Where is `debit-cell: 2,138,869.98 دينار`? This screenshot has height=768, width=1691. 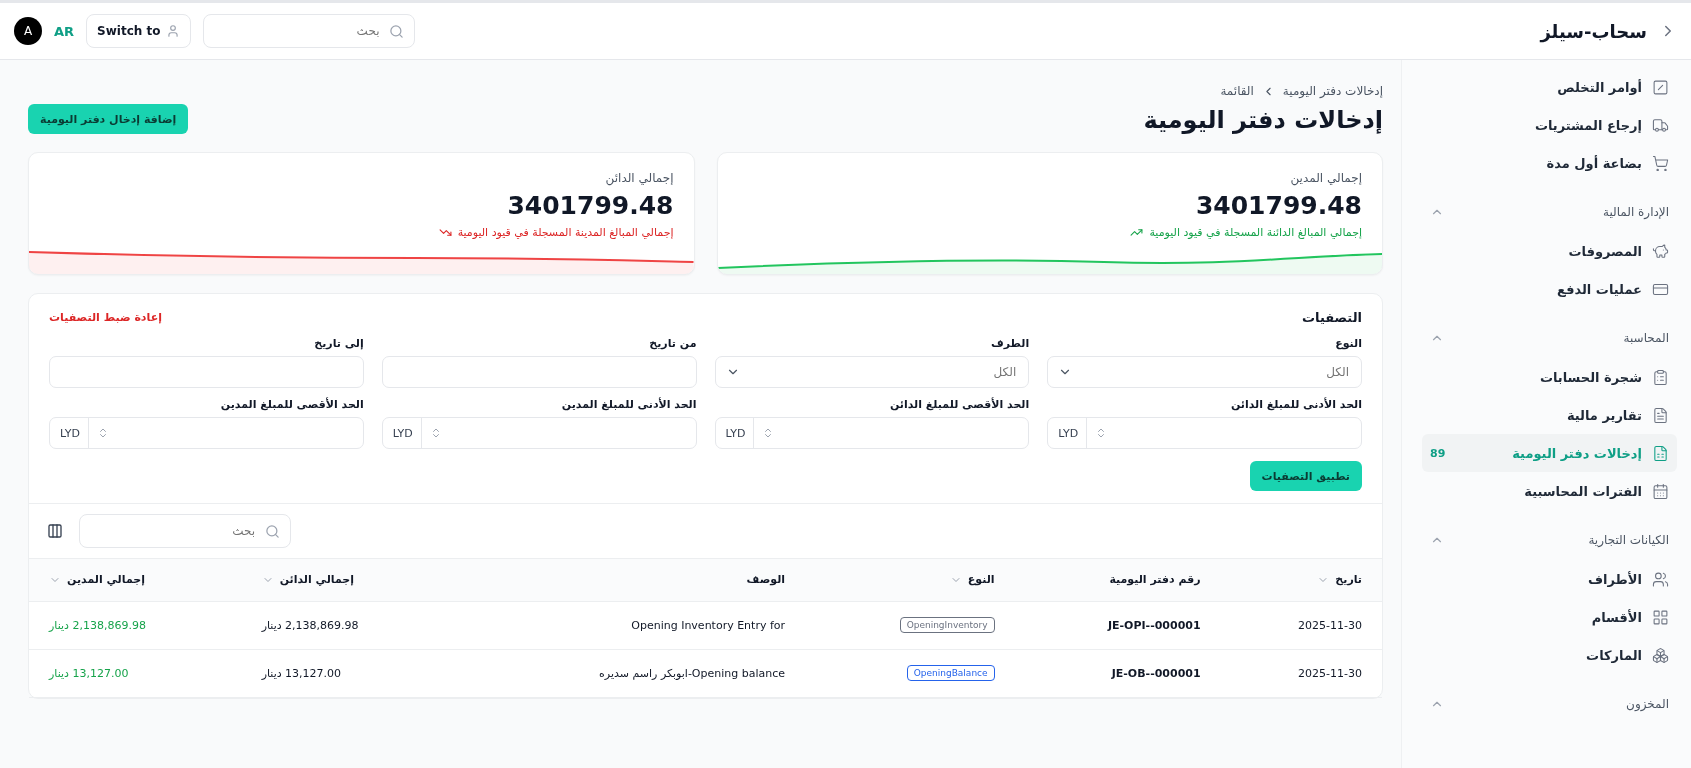
debit-cell: 2,138,869.98 دينار is located at coordinates (135, 625).